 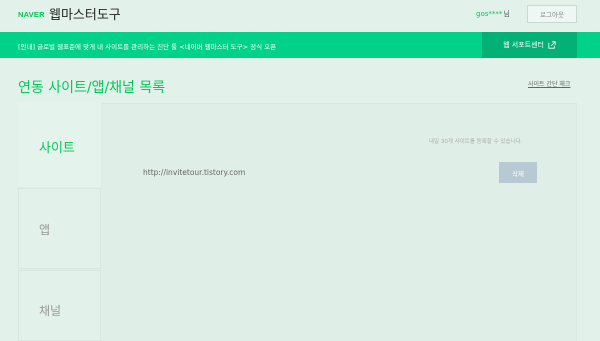 I want to click on user-id: gos****, so click(x=489, y=14).